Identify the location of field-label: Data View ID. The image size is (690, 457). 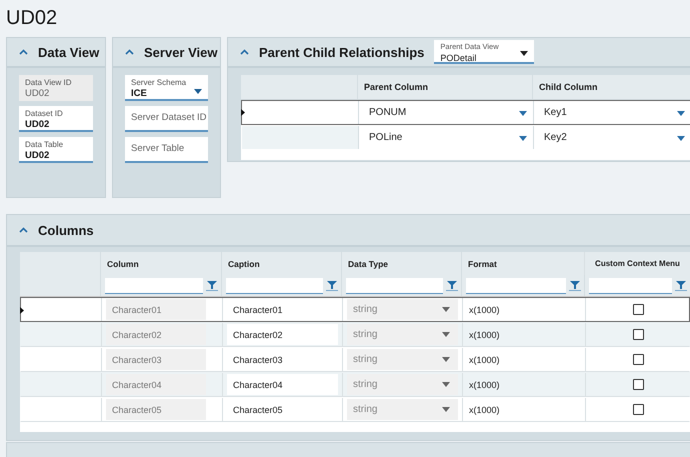
(48, 83).